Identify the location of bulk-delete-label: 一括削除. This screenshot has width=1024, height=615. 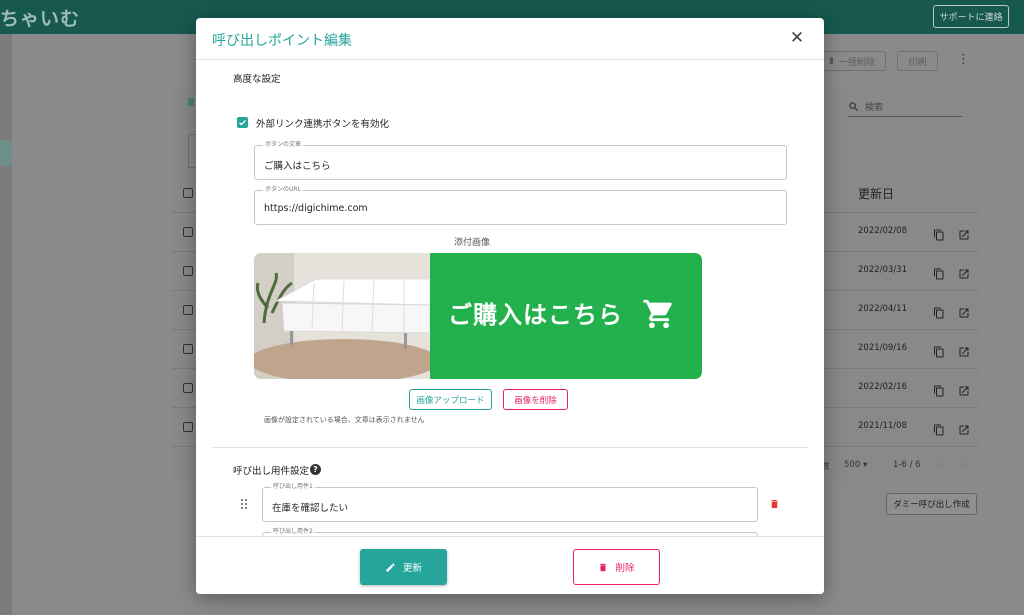
(856, 62).